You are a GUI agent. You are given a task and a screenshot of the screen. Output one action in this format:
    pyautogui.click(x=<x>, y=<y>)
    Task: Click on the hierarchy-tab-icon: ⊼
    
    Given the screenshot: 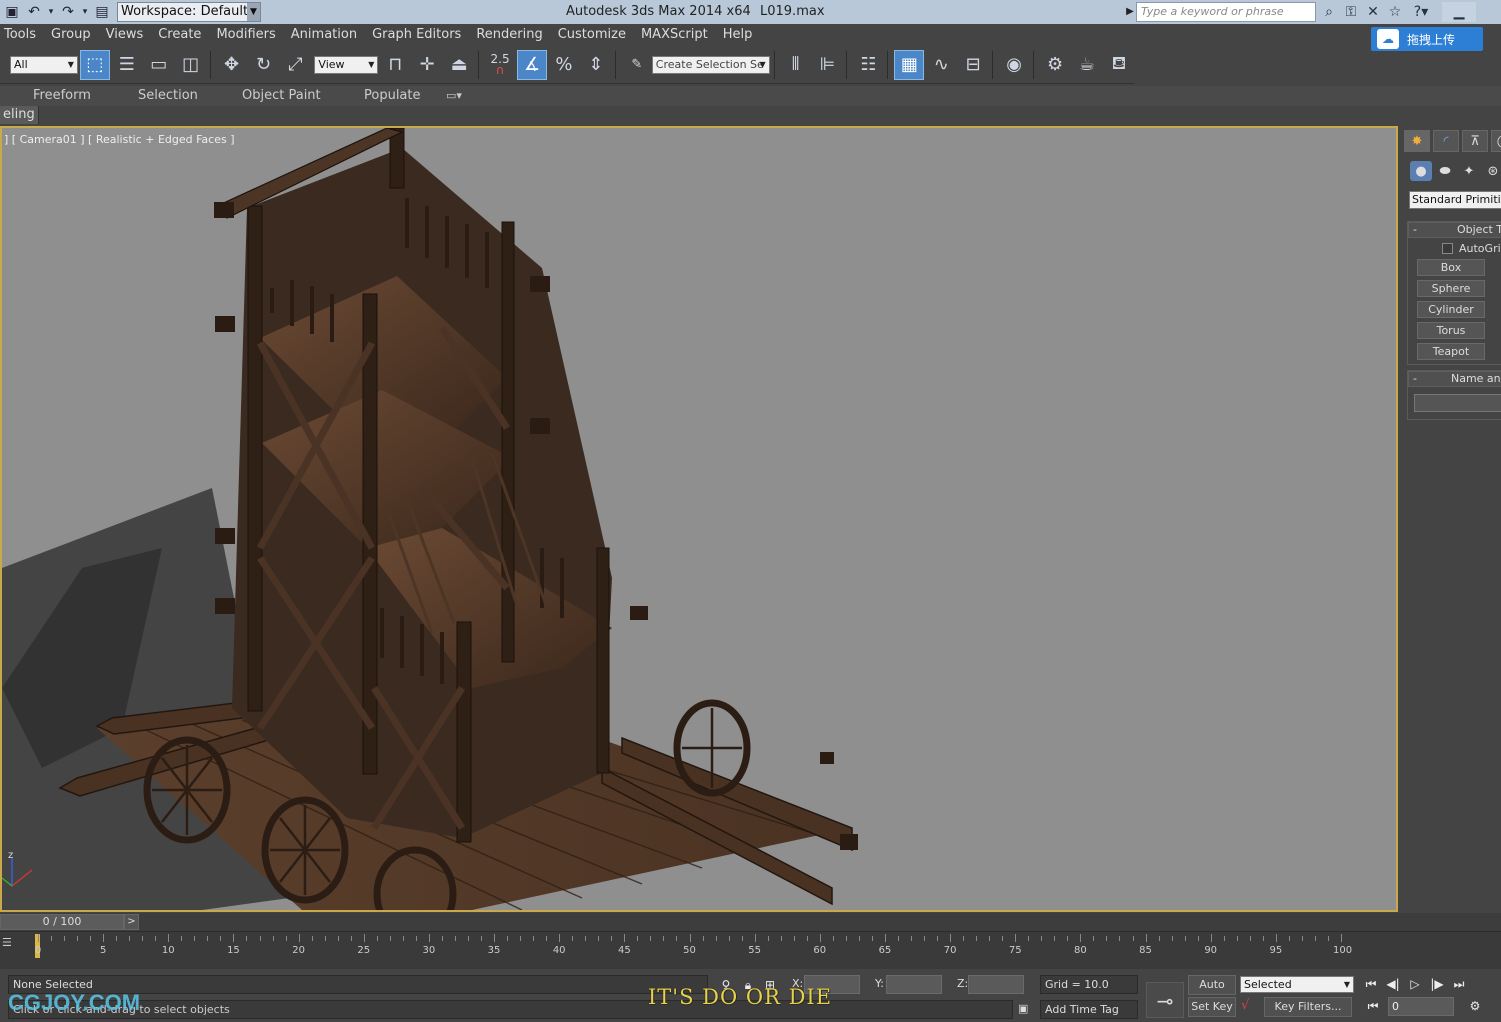 What is the action you would take?
    pyautogui.click(x=1475, y=141)
    